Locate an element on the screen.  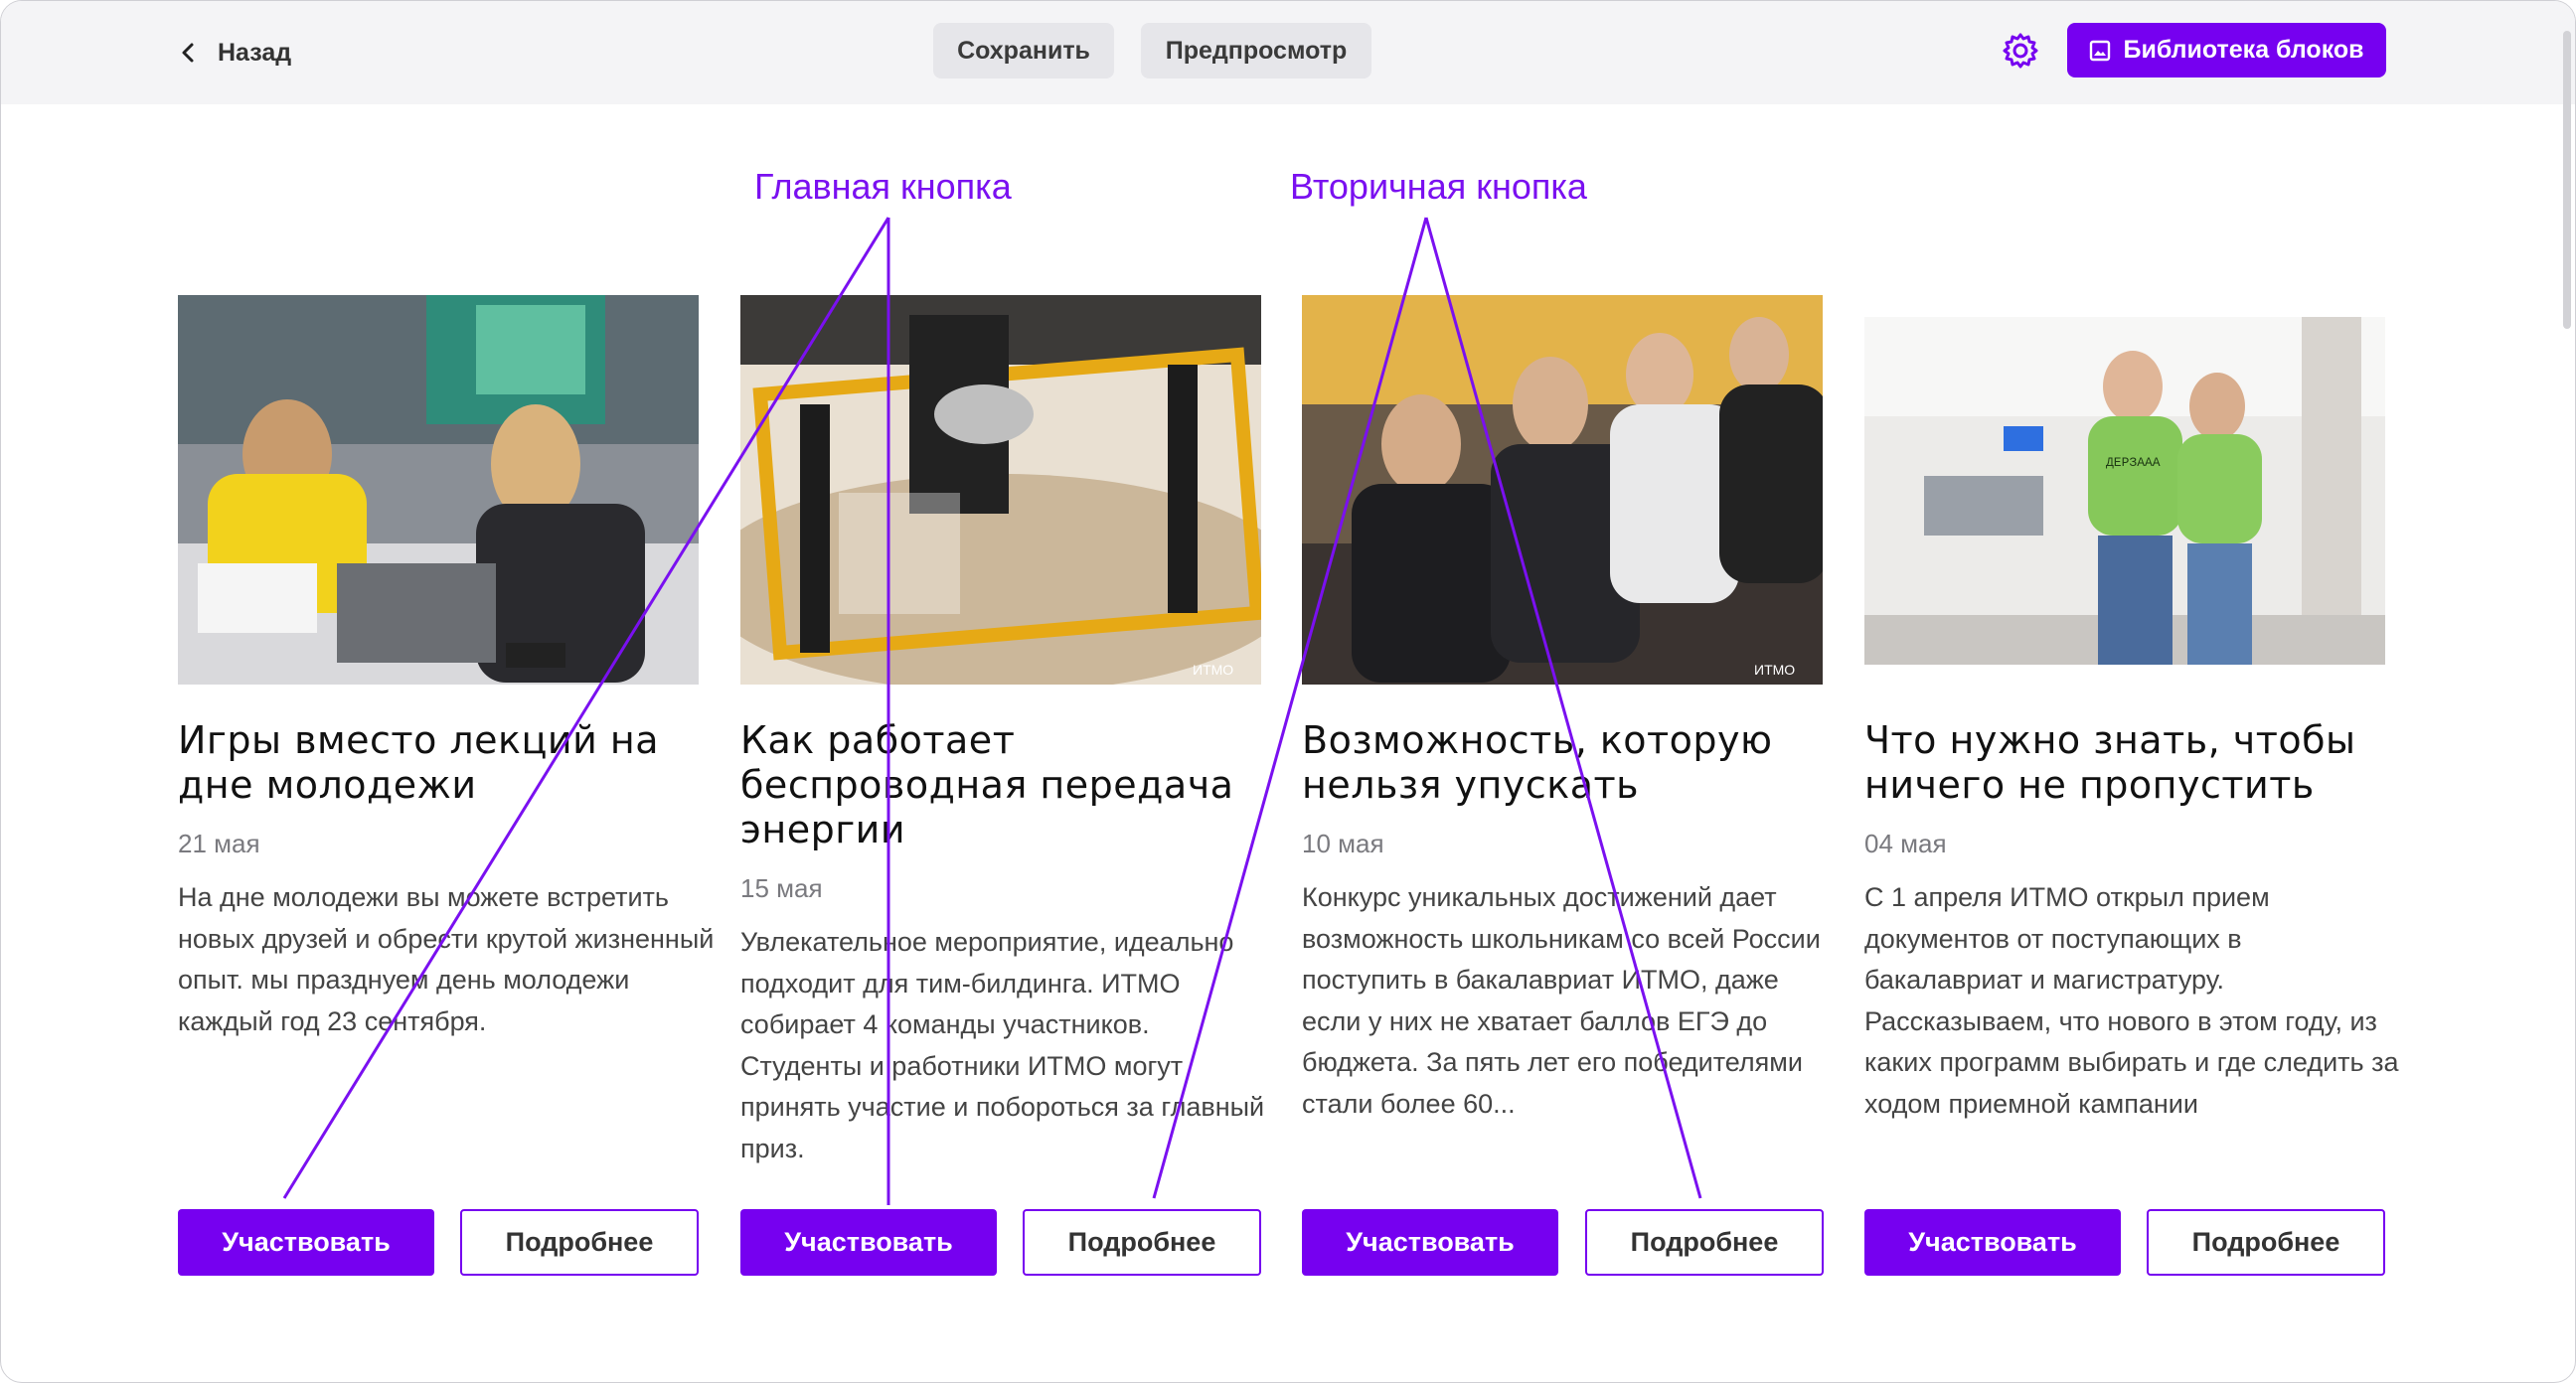
card-date: 10 мая is located at coordinates (1343, 844).